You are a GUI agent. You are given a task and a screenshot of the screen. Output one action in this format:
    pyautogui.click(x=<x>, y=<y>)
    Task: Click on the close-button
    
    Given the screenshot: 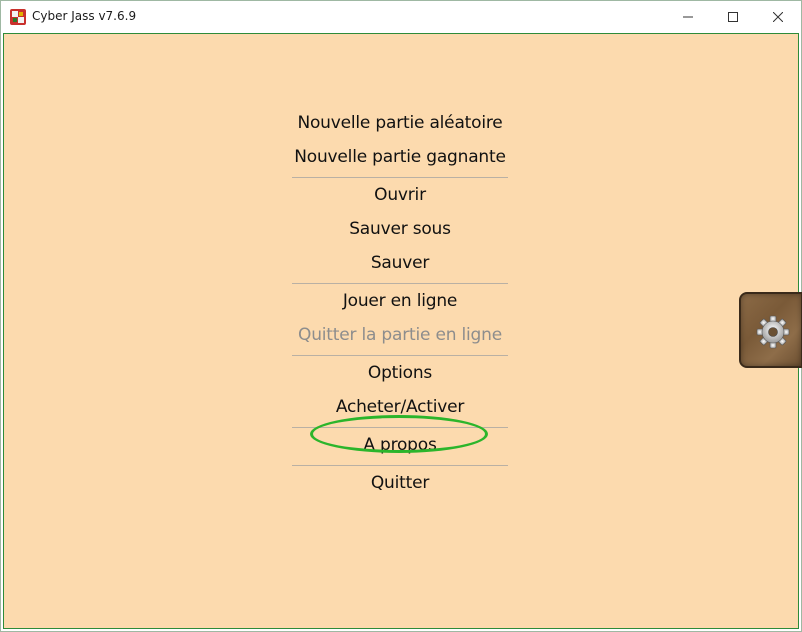 What is the action you would take?
    pyautogui.click(x=778, y=16)
    